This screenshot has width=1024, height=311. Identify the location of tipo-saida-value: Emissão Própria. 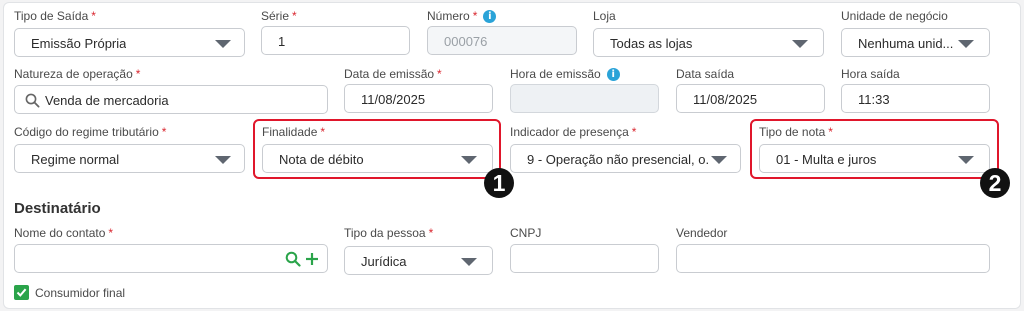
(79, 43).